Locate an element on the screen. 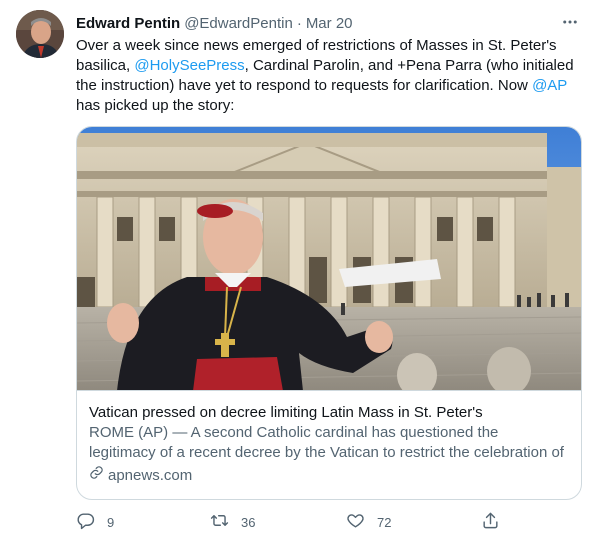  card-domain-row: apnews.com is located at coordinates (329, 475).